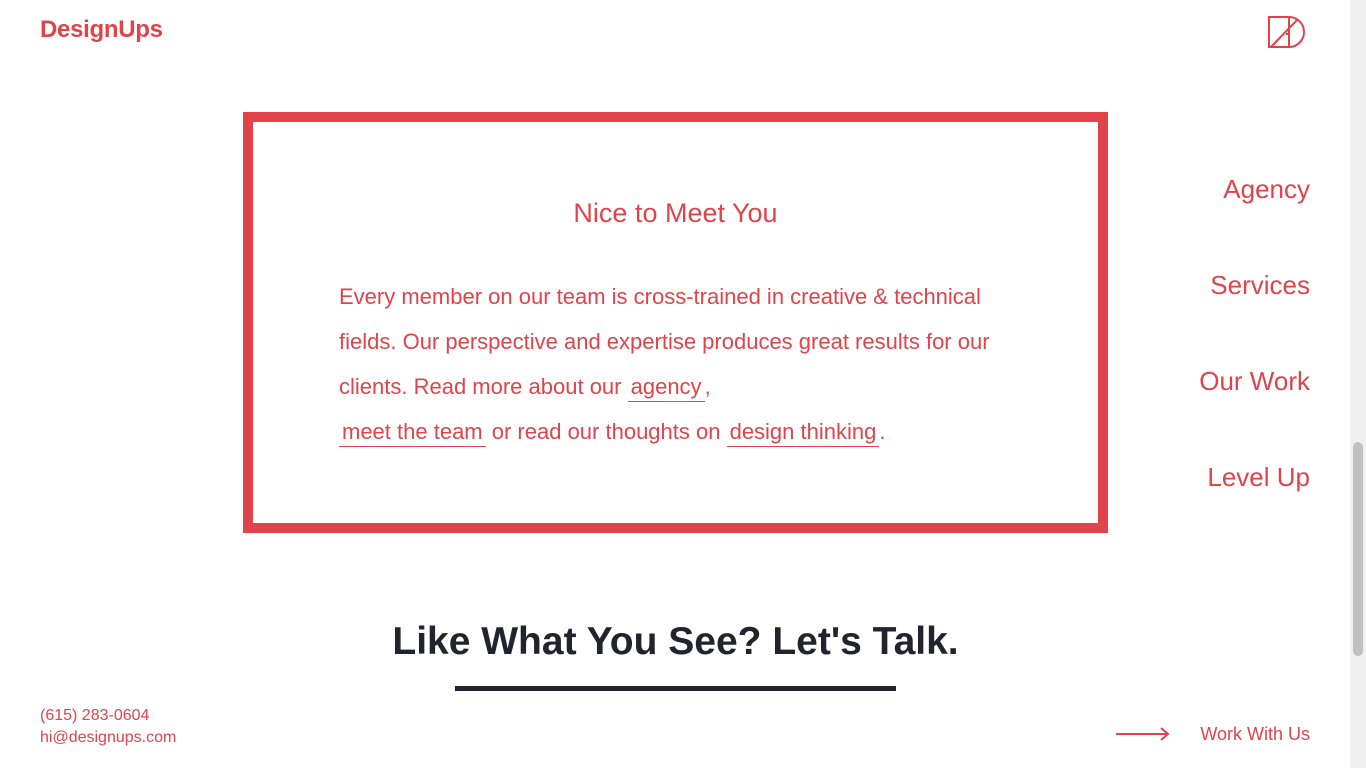 The height and width of the screenshot is (768, 1366). I want to click on comma-text: ,, so click(707, 386).